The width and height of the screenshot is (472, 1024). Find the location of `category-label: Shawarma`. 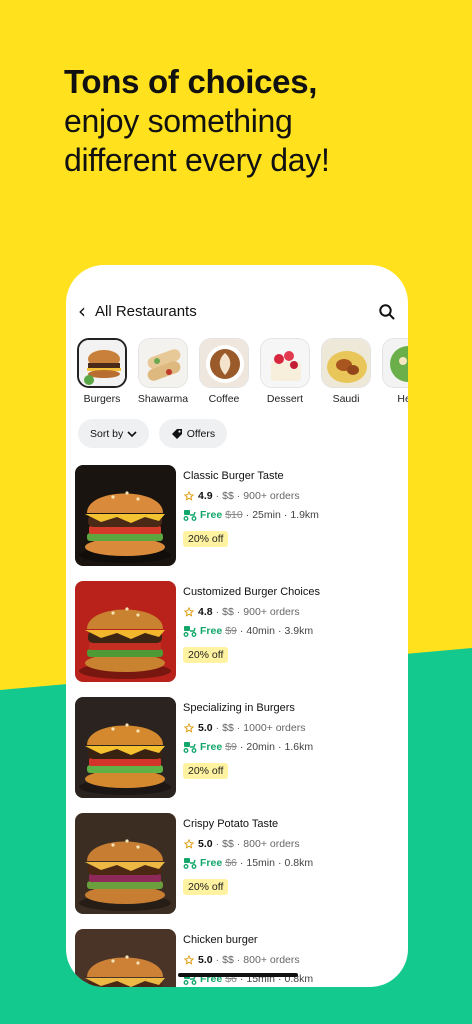

category-label: Shawarma is located at coordinates (163, 399).